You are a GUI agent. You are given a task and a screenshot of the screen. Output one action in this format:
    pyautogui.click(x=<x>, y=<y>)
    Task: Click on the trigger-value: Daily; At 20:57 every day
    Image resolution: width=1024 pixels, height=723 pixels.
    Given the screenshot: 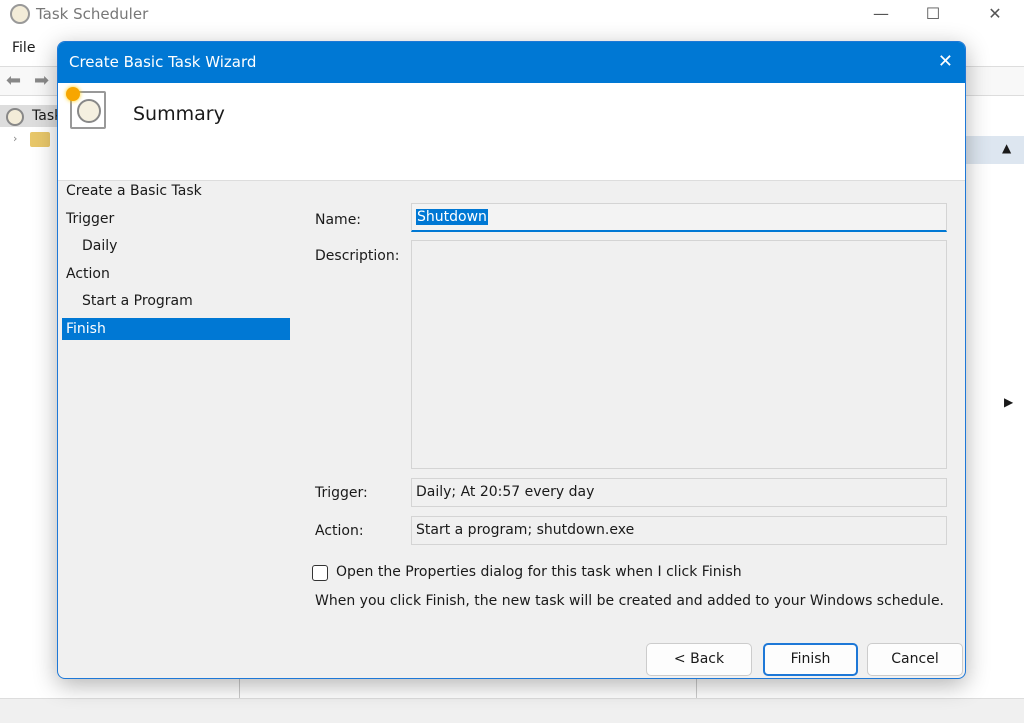 What is the action you would take?
    pyautogui.click(x=679, y=492)
    